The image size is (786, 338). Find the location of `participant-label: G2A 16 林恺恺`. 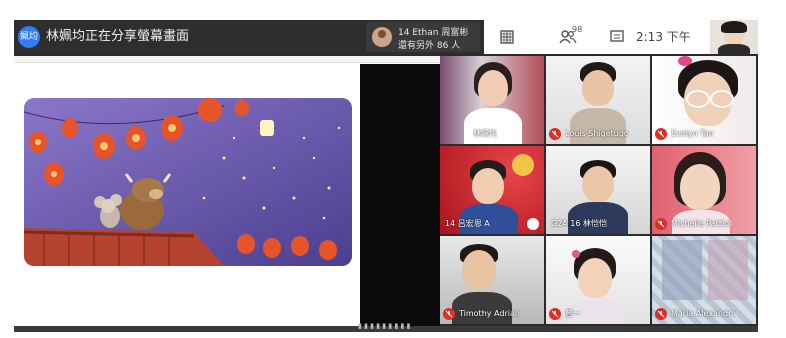

participant-label: G2A 16 林恺恺 is located at coordinates (598, 224).